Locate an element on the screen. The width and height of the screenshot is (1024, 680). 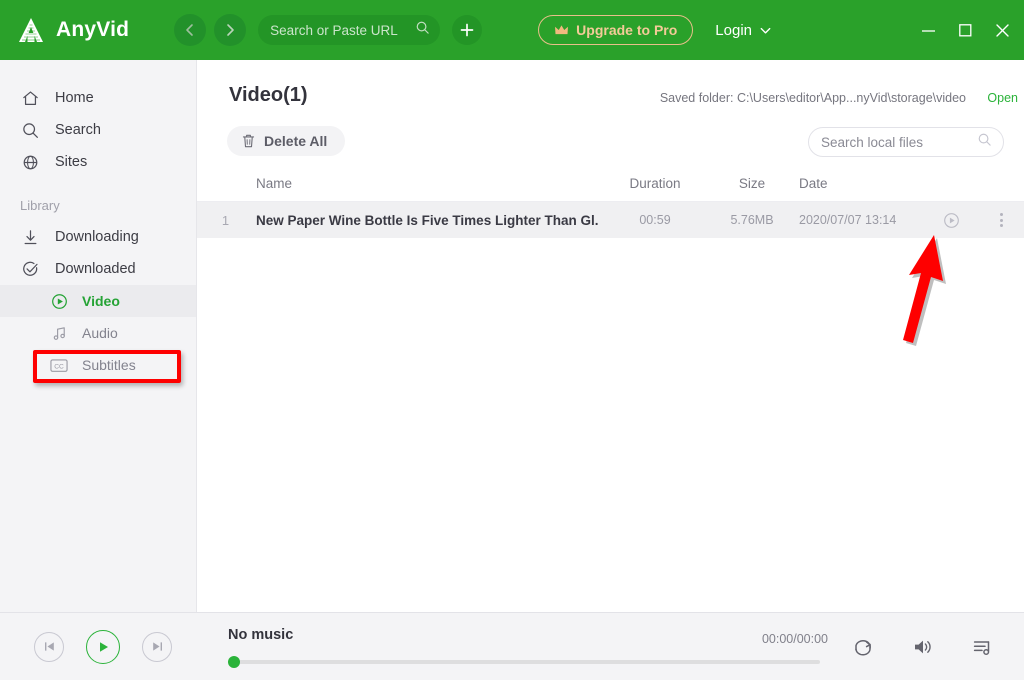
playlist-button is located at coordinates (983, 647).